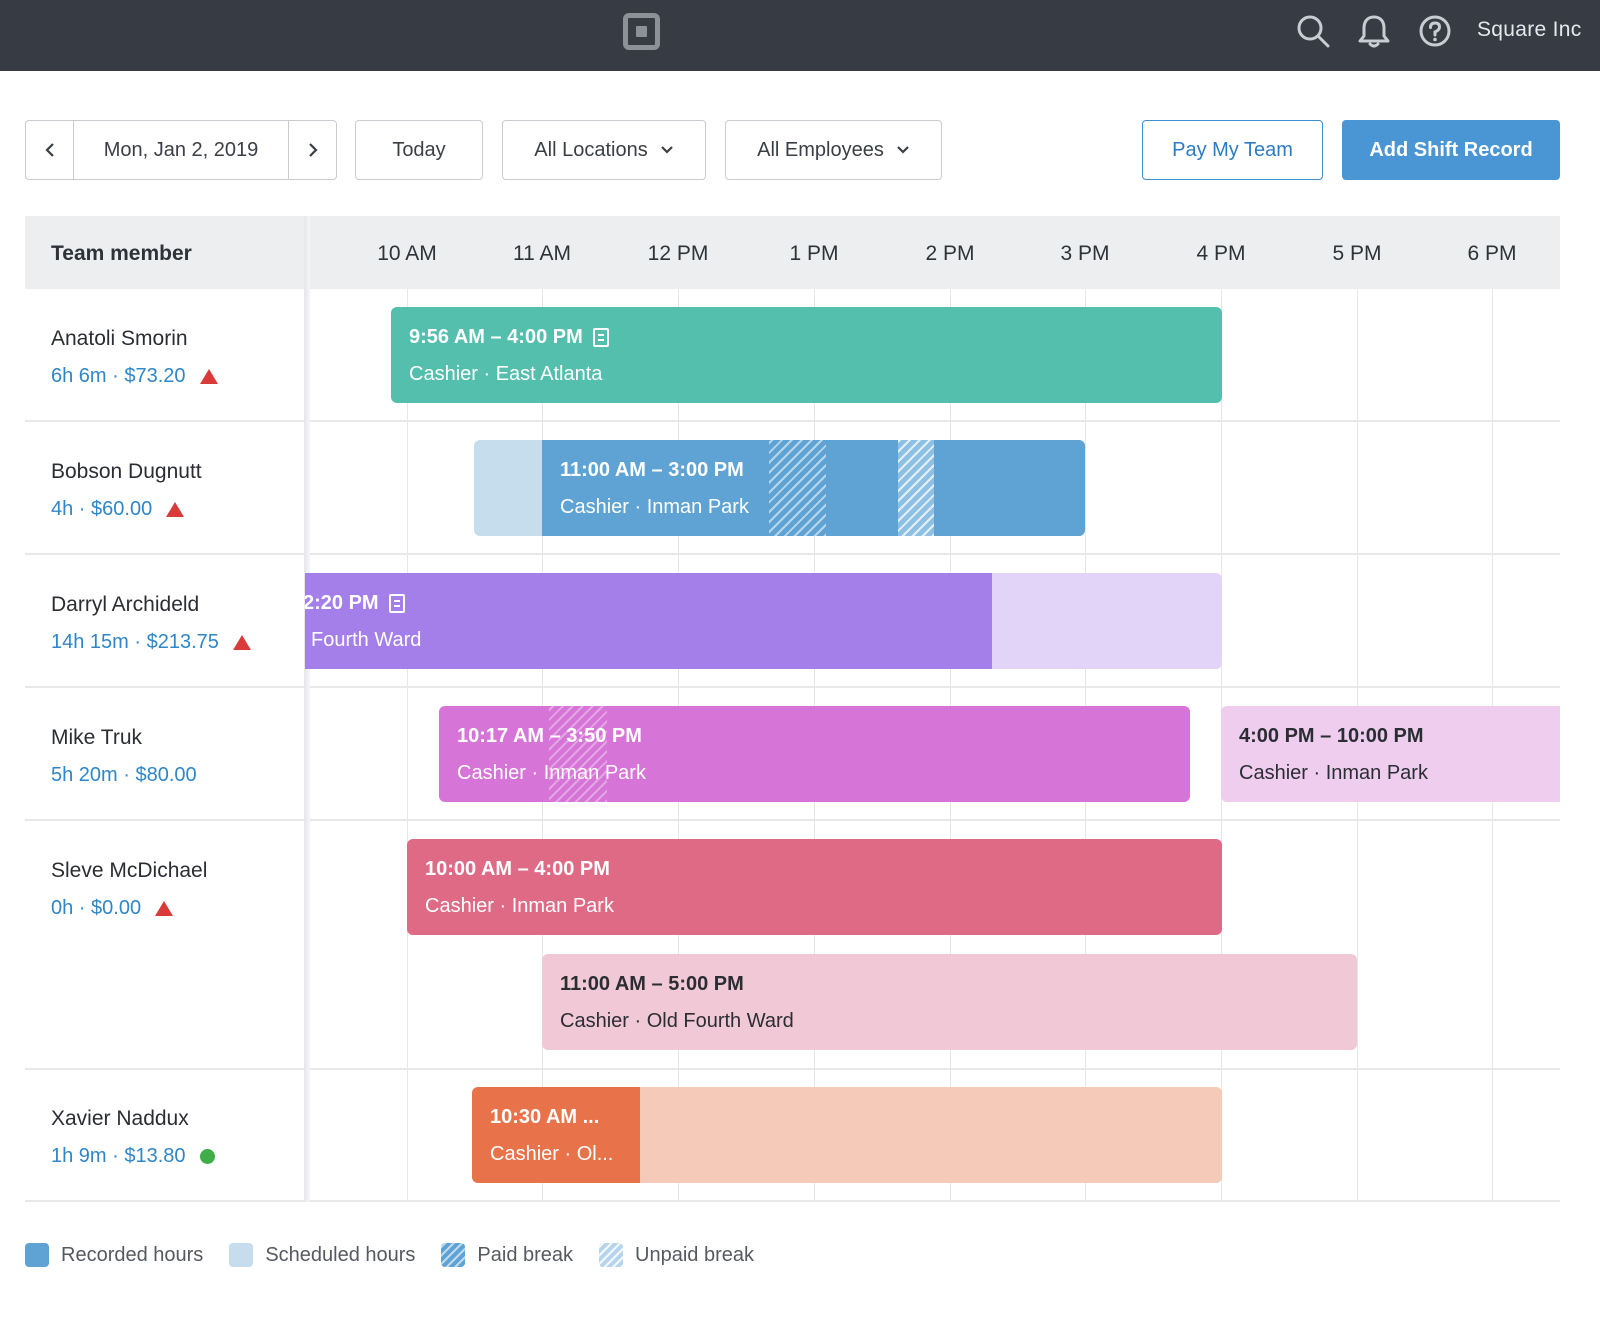 This screenshot has height=1332, width=1600. Describe the element at coordinates (677, 1021) in the screenshot. I see `shift-role-location: Cashier · Old Fourth Ward` at that location.